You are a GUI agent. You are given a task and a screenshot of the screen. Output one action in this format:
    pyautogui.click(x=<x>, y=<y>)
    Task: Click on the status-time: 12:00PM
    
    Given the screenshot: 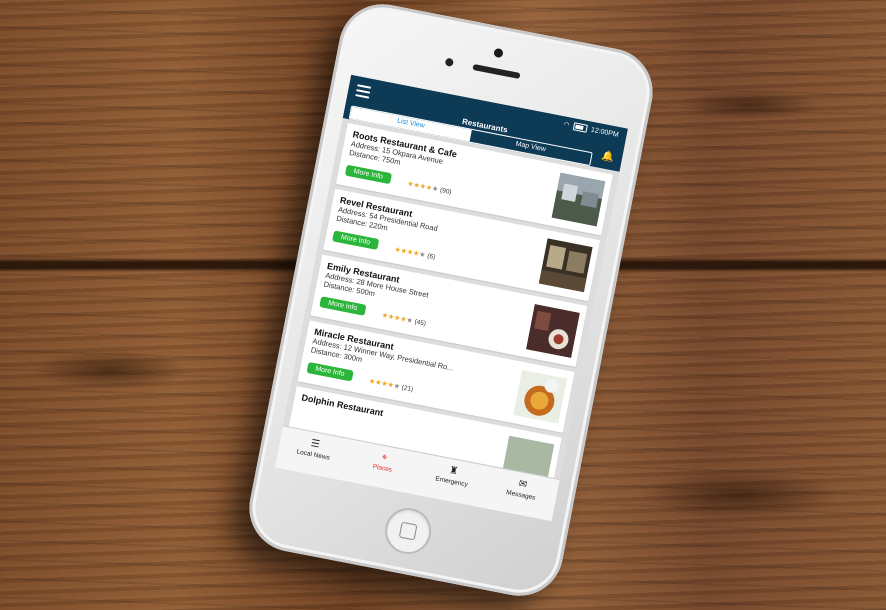 What is the action you would take?
    pyautogui.click(x=605, y=132)
    